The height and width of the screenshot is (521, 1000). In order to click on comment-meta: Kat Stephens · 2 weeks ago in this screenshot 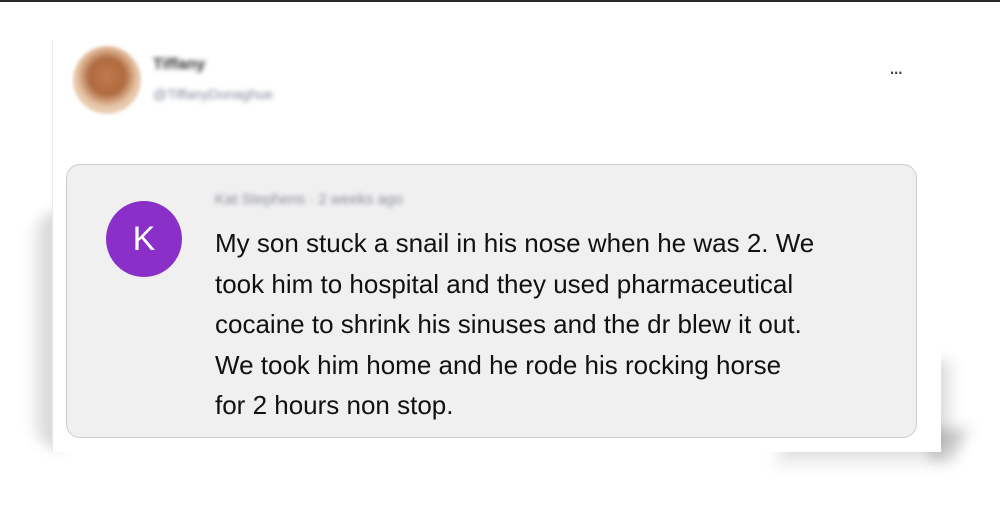, I will do `click(309, 199)`.